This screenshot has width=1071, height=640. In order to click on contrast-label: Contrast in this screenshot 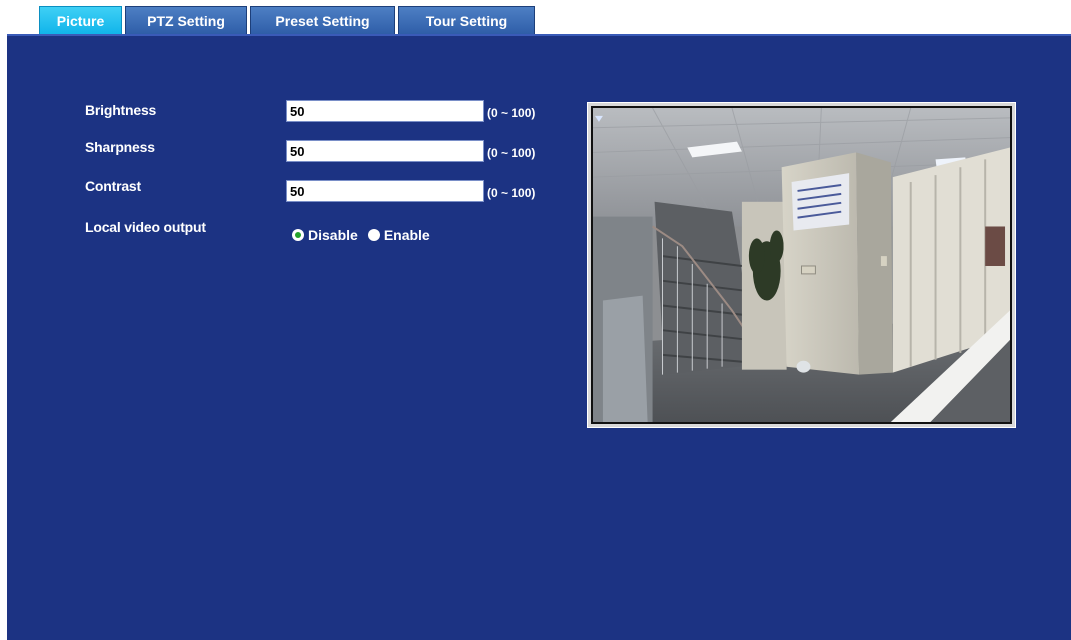, I will do `click(113, 186)`.